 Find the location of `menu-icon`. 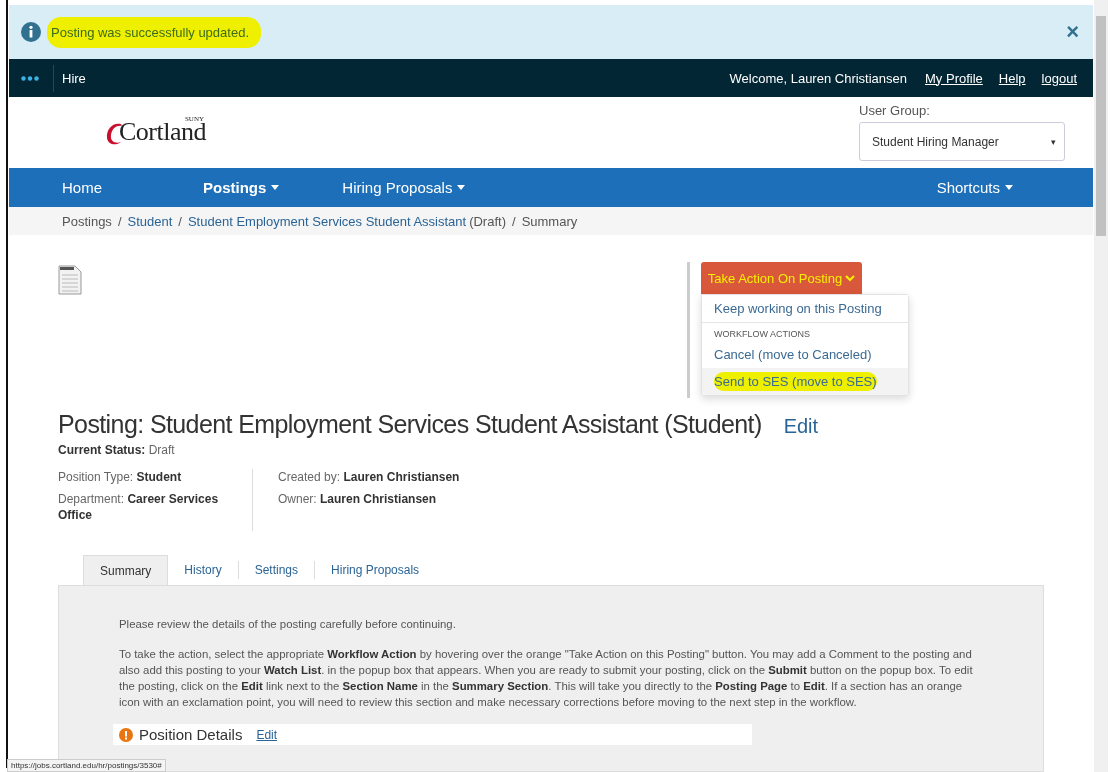

menu-icon is located at coordinates (30, 78).